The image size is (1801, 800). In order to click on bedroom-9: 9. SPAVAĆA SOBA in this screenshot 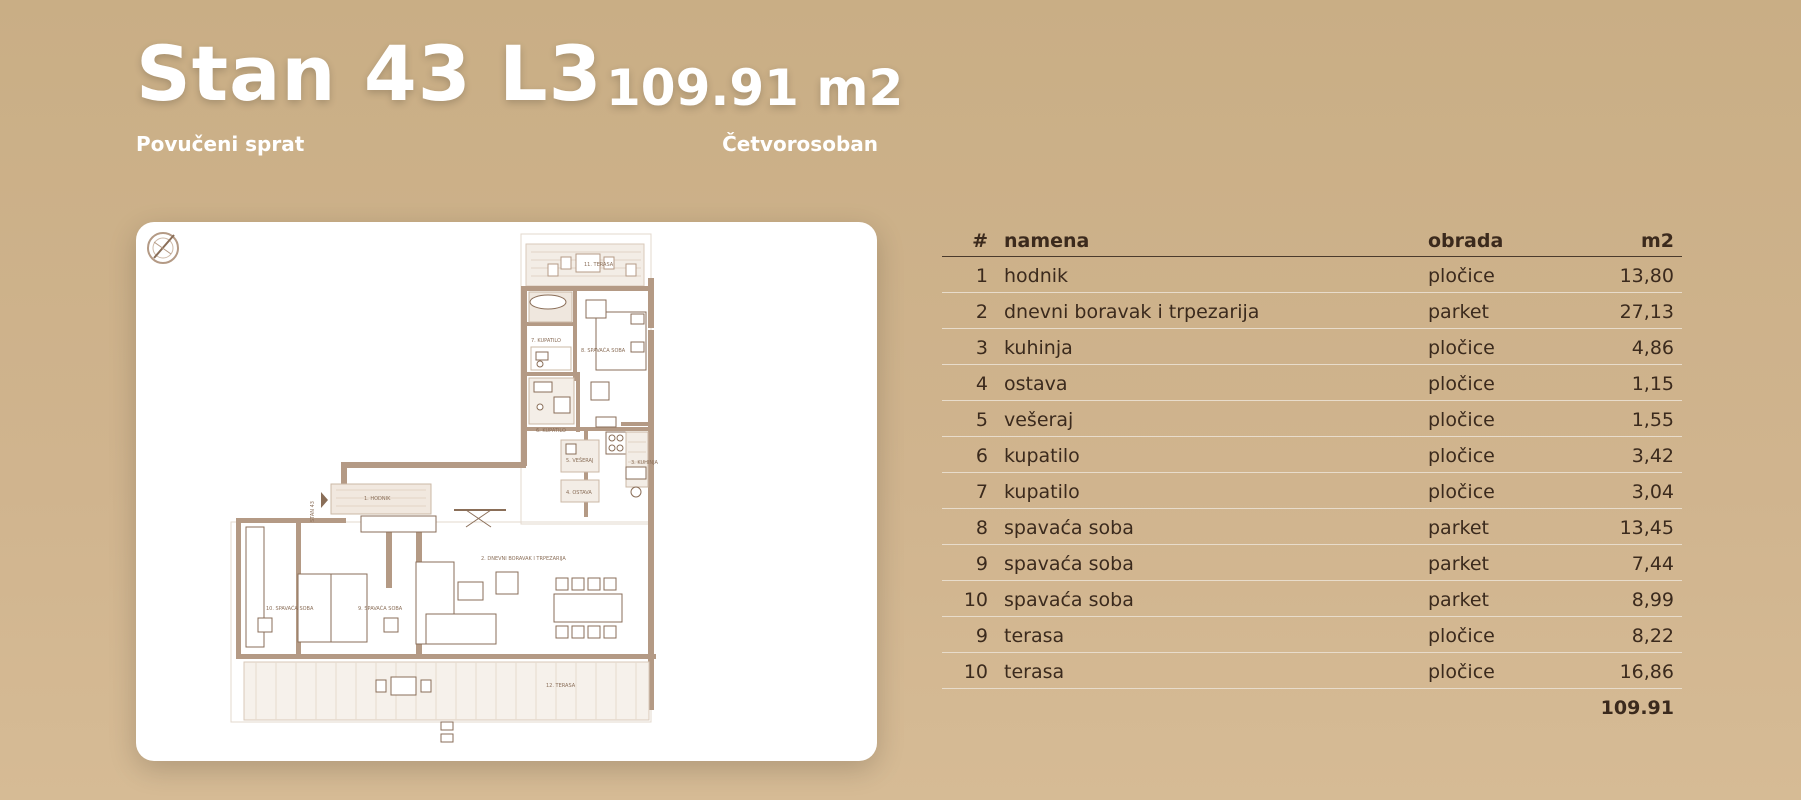, I will do `click(366, 608)`.